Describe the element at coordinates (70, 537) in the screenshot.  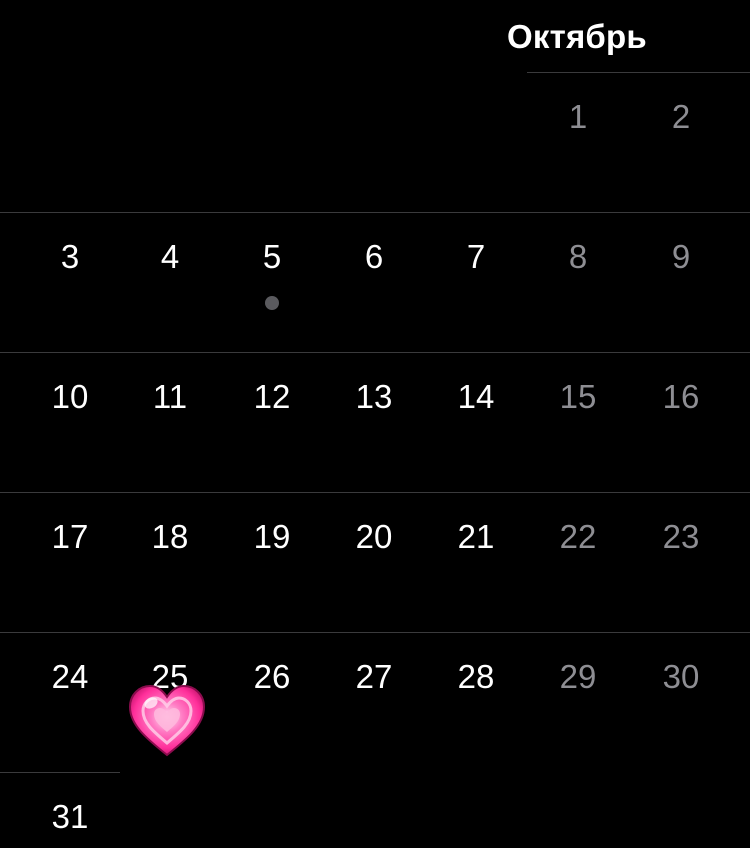
I see `day-cell-17: 17` at that location.